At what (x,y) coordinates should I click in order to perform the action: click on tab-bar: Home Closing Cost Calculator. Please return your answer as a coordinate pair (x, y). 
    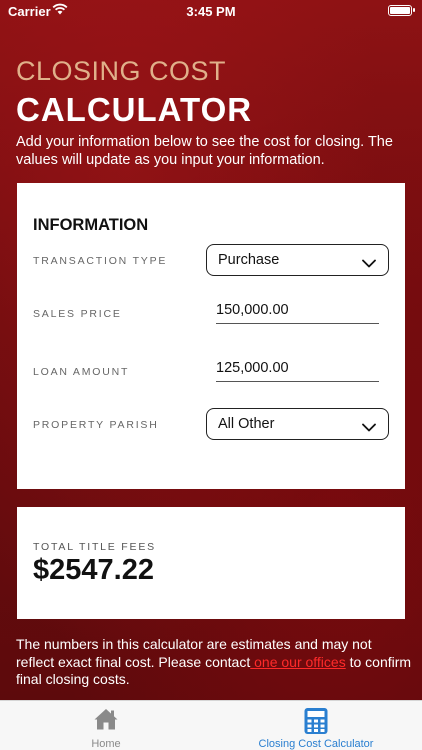
    Looking at the image, I should click on (211, 725).